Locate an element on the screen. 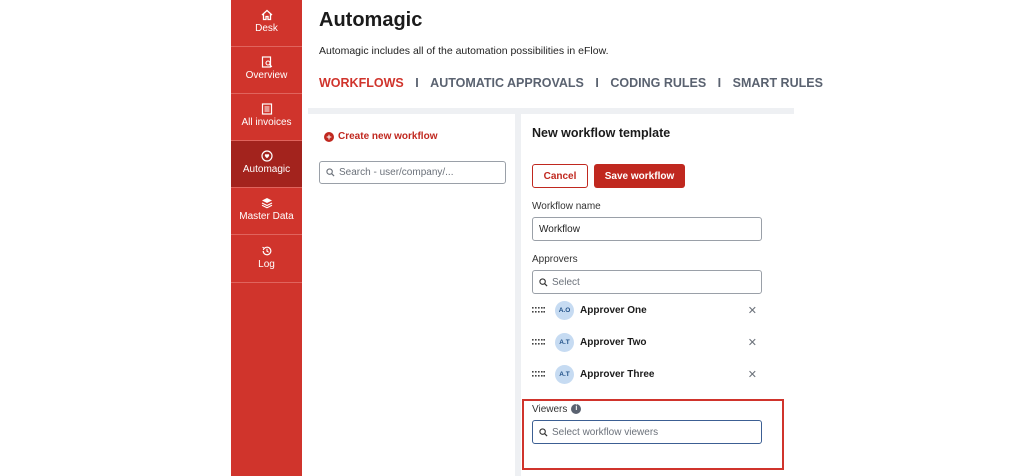 The image size is (1024, 476). sidebar-item-log: Log is located at coordinates (266, 259).